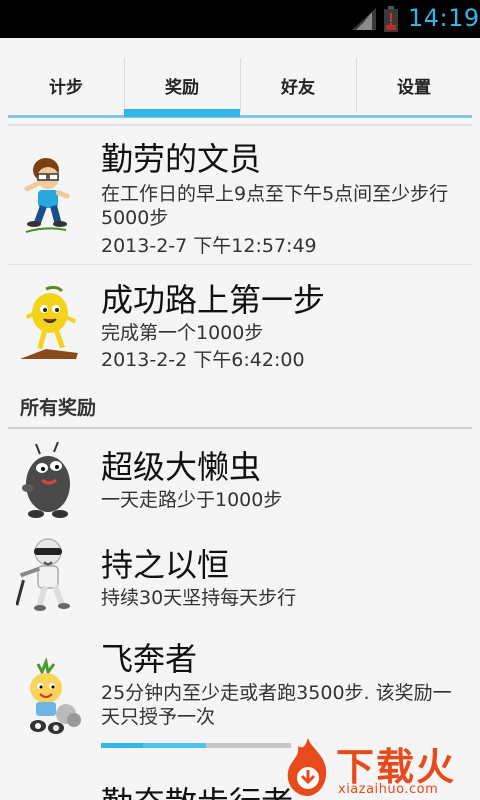 Image resolution: width=480 pixels, height=800 pixels. What do you see at coordinates (240, 428) in the screenshot?
I see `section-divider` at bounding box center [240, 428].